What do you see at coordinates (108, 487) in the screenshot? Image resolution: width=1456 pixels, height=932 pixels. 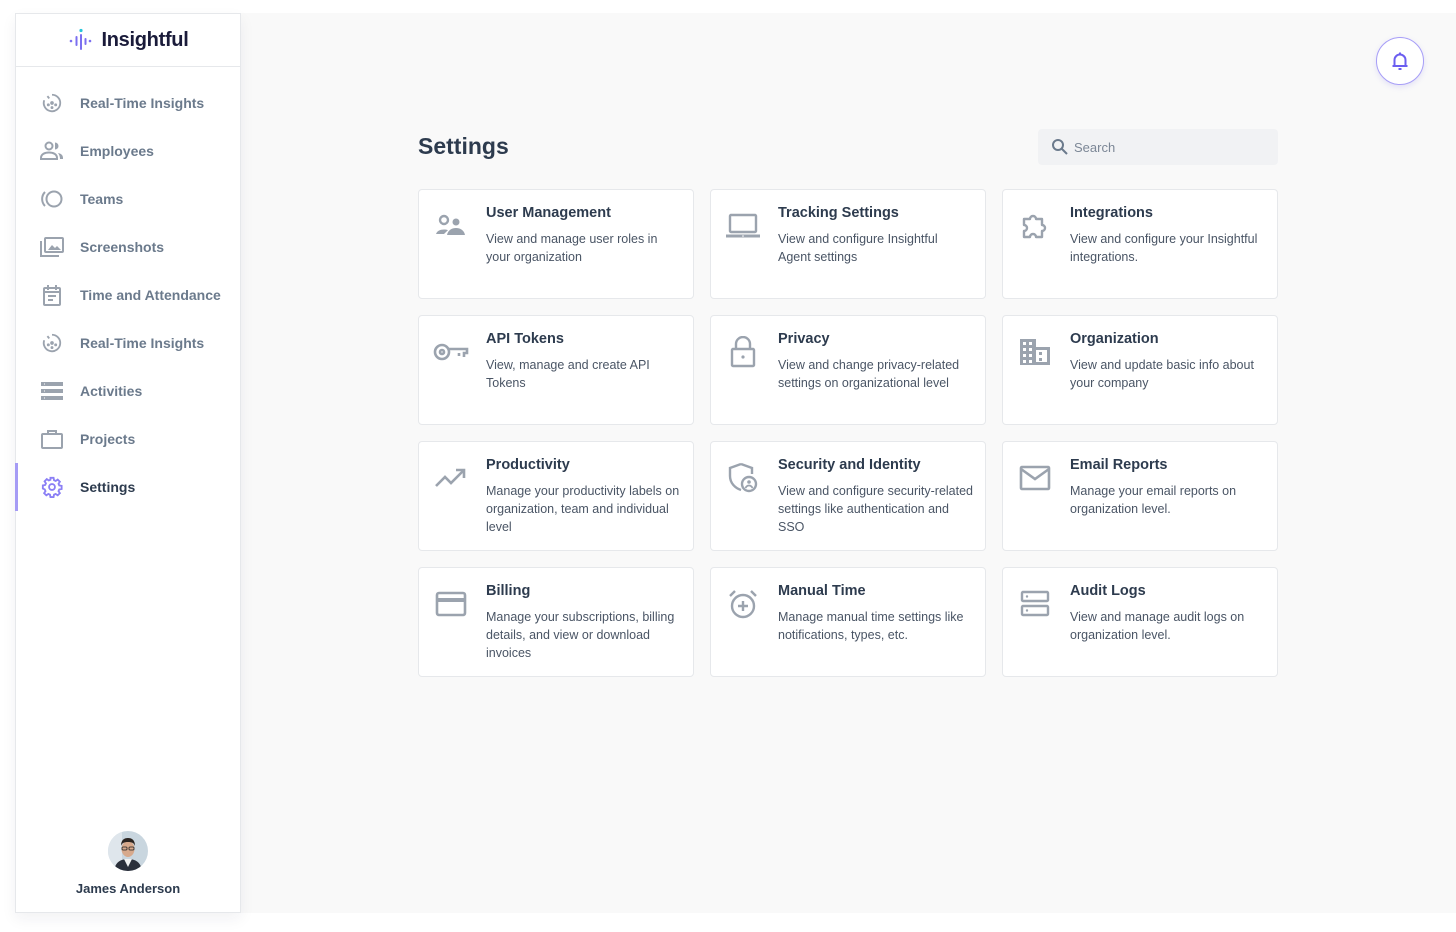 I see `sidebar-item-label: Settings` at bounding box center [108, 487].